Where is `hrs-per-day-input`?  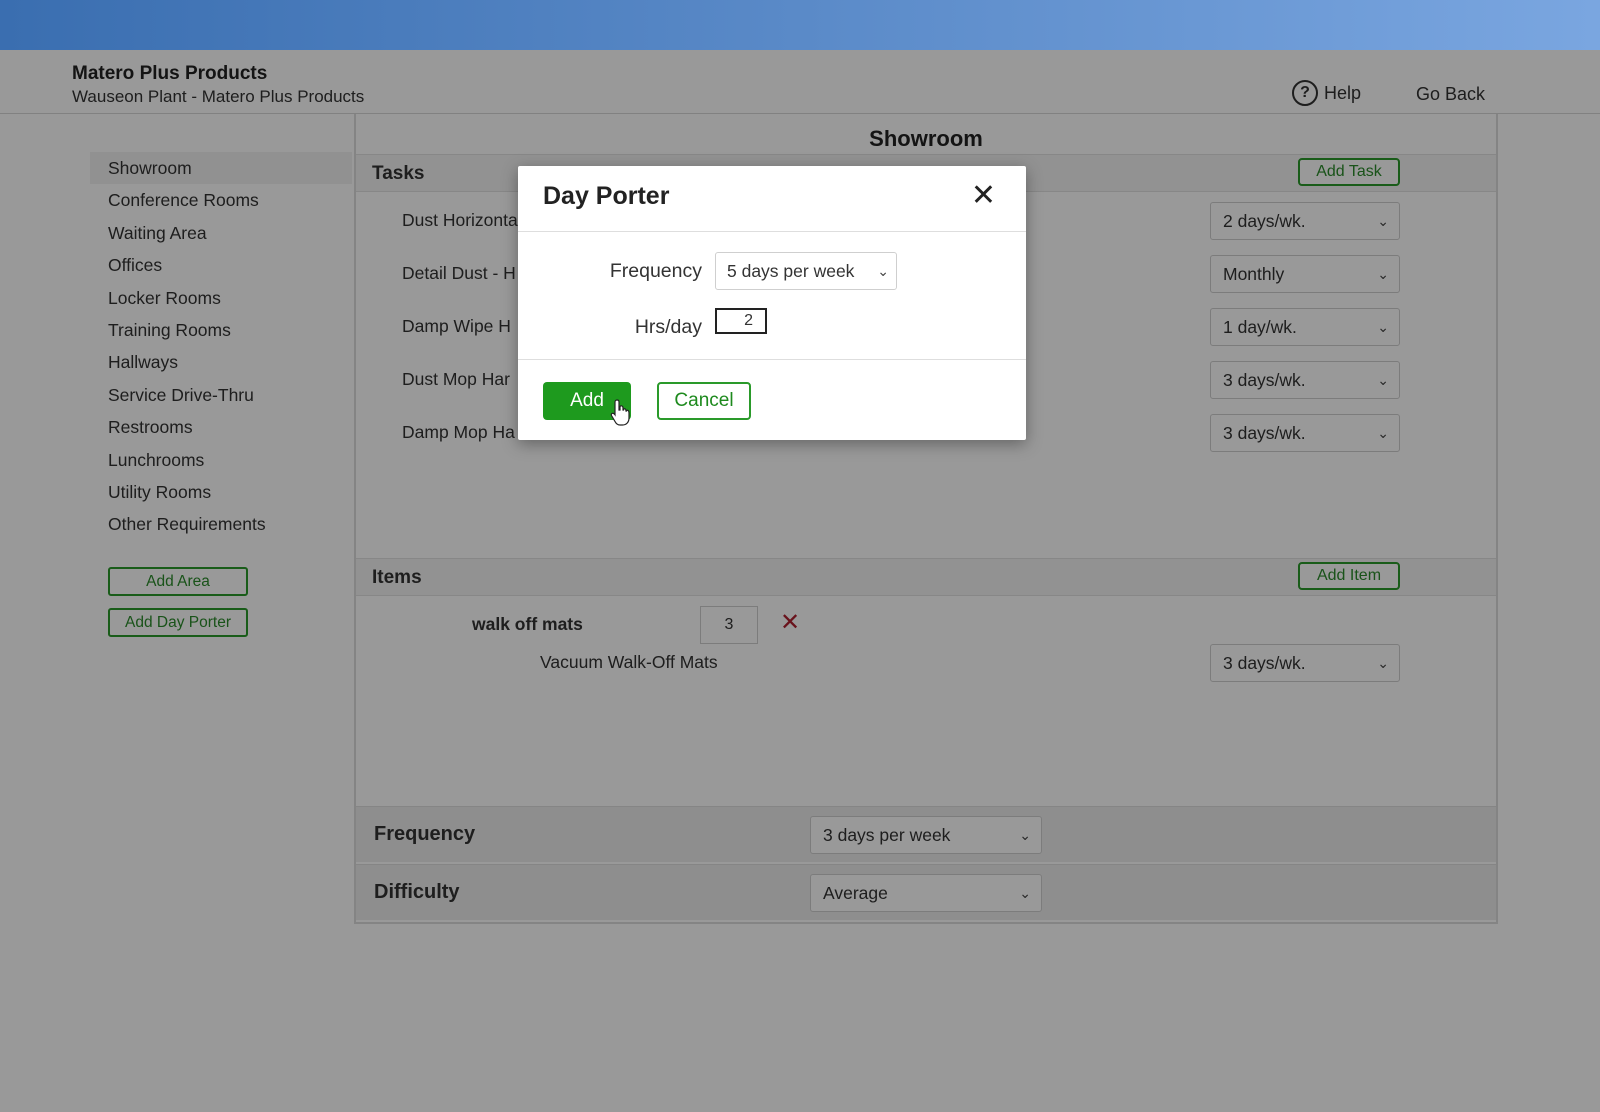 hrs-per-day-input is located at coordinates (741, 321).